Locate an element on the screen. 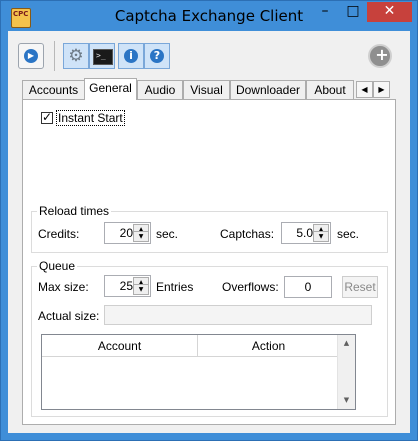 This screenshot has width=418, height=441. queue-list: Account Action ▲ ▼ is located at coordinates (198, 372).